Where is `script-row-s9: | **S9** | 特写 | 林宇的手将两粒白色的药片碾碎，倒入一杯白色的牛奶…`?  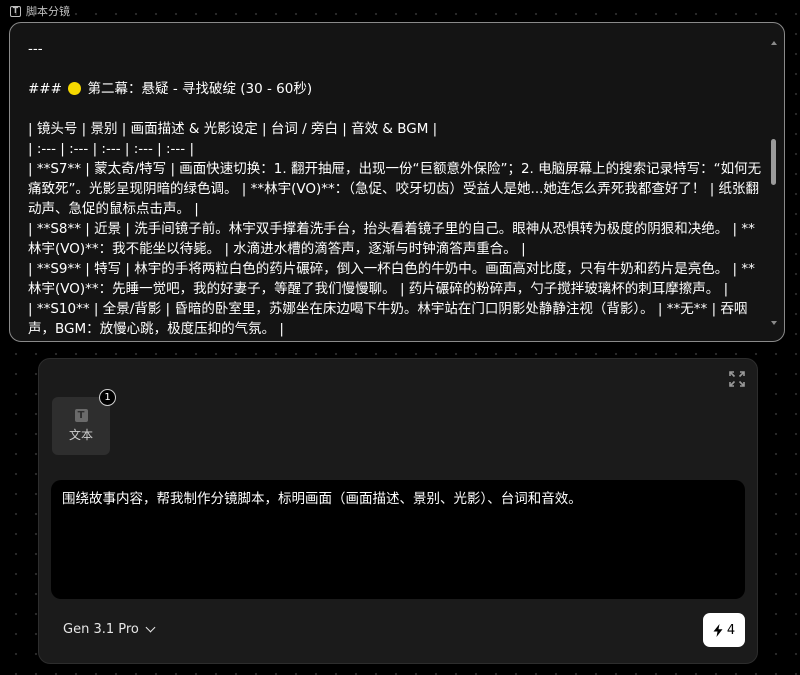 script-row-s9: | **S9** | 特写 | 林宇的手将两粒白色的药片碾碎，倒入一杯白色的牛奶… is located at coordinates (391, 279).